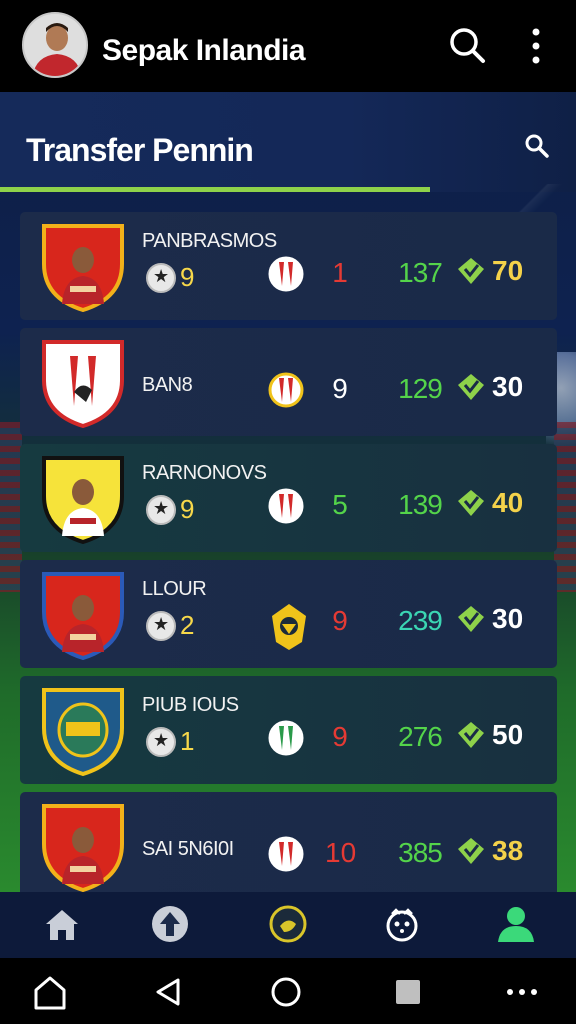 The height and width of the screenshot is (1024, 576). Describe the element at coordinates (340, 504) in the screenshot. I see `goals-value: 5` at that location.